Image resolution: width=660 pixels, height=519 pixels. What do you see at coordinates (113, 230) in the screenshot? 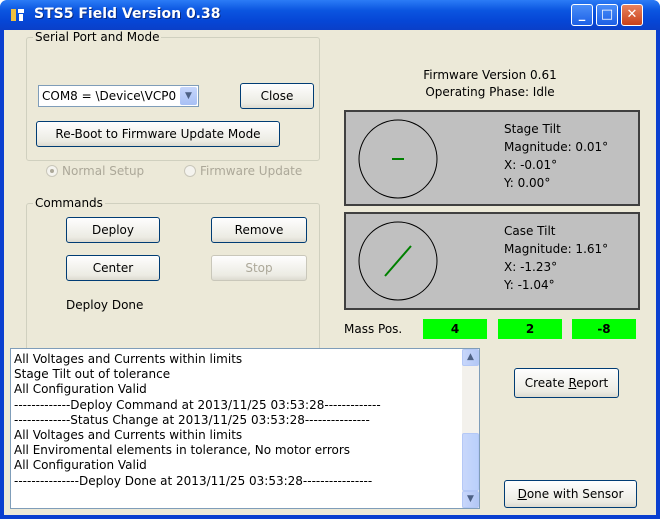
I see `deploy-button: Deploy` at bounding box center [113, 230].